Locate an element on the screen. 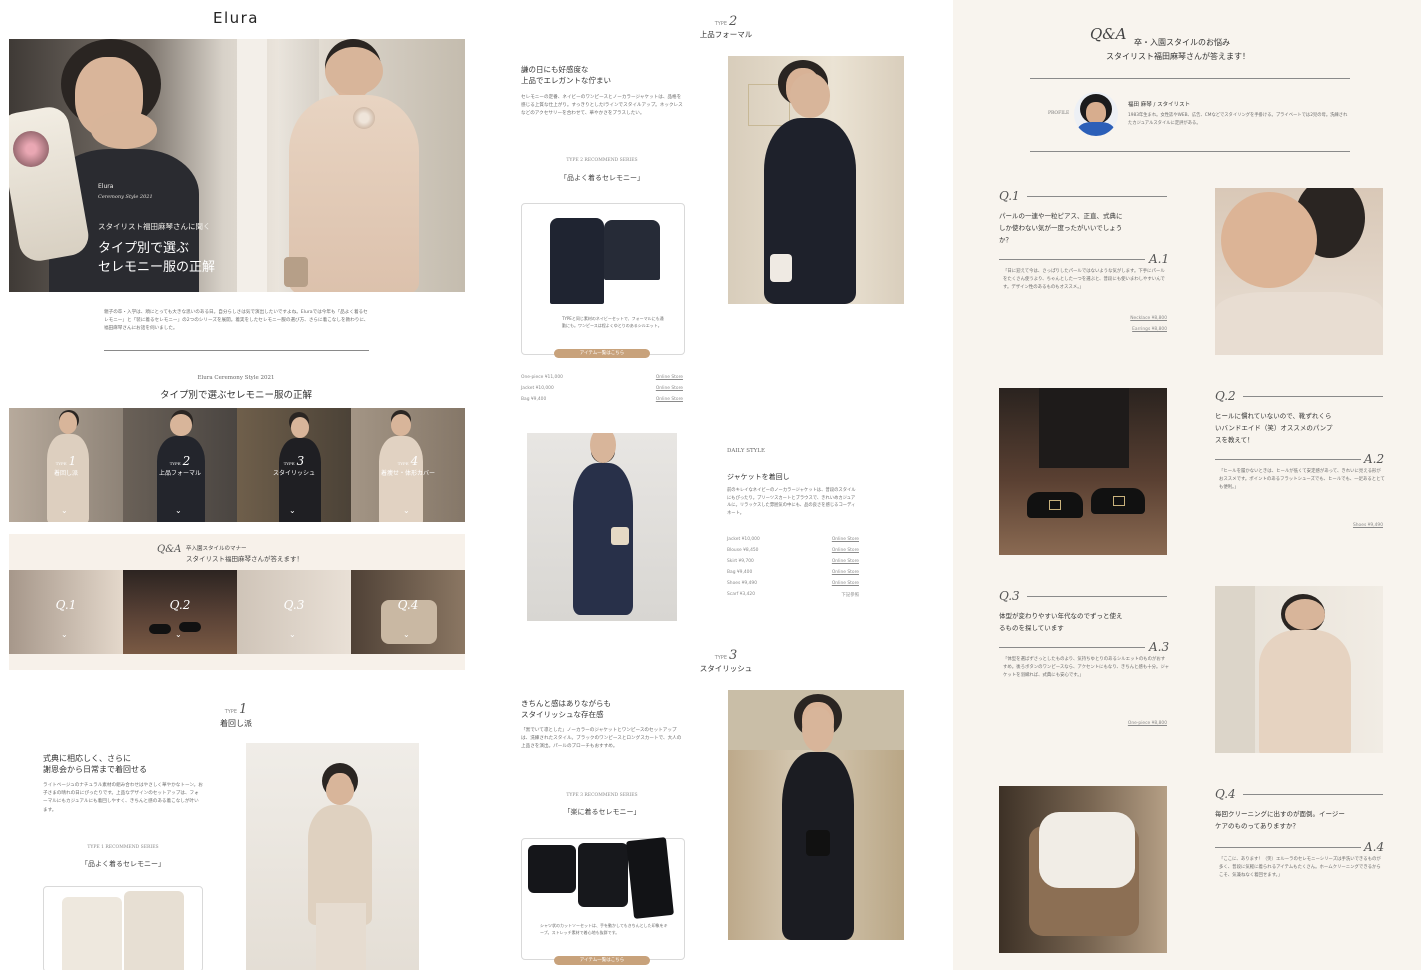 Image resolution: width=1421 pixels, height=970 pixels. type1-num: 1 is located at coordinates (243, 709).